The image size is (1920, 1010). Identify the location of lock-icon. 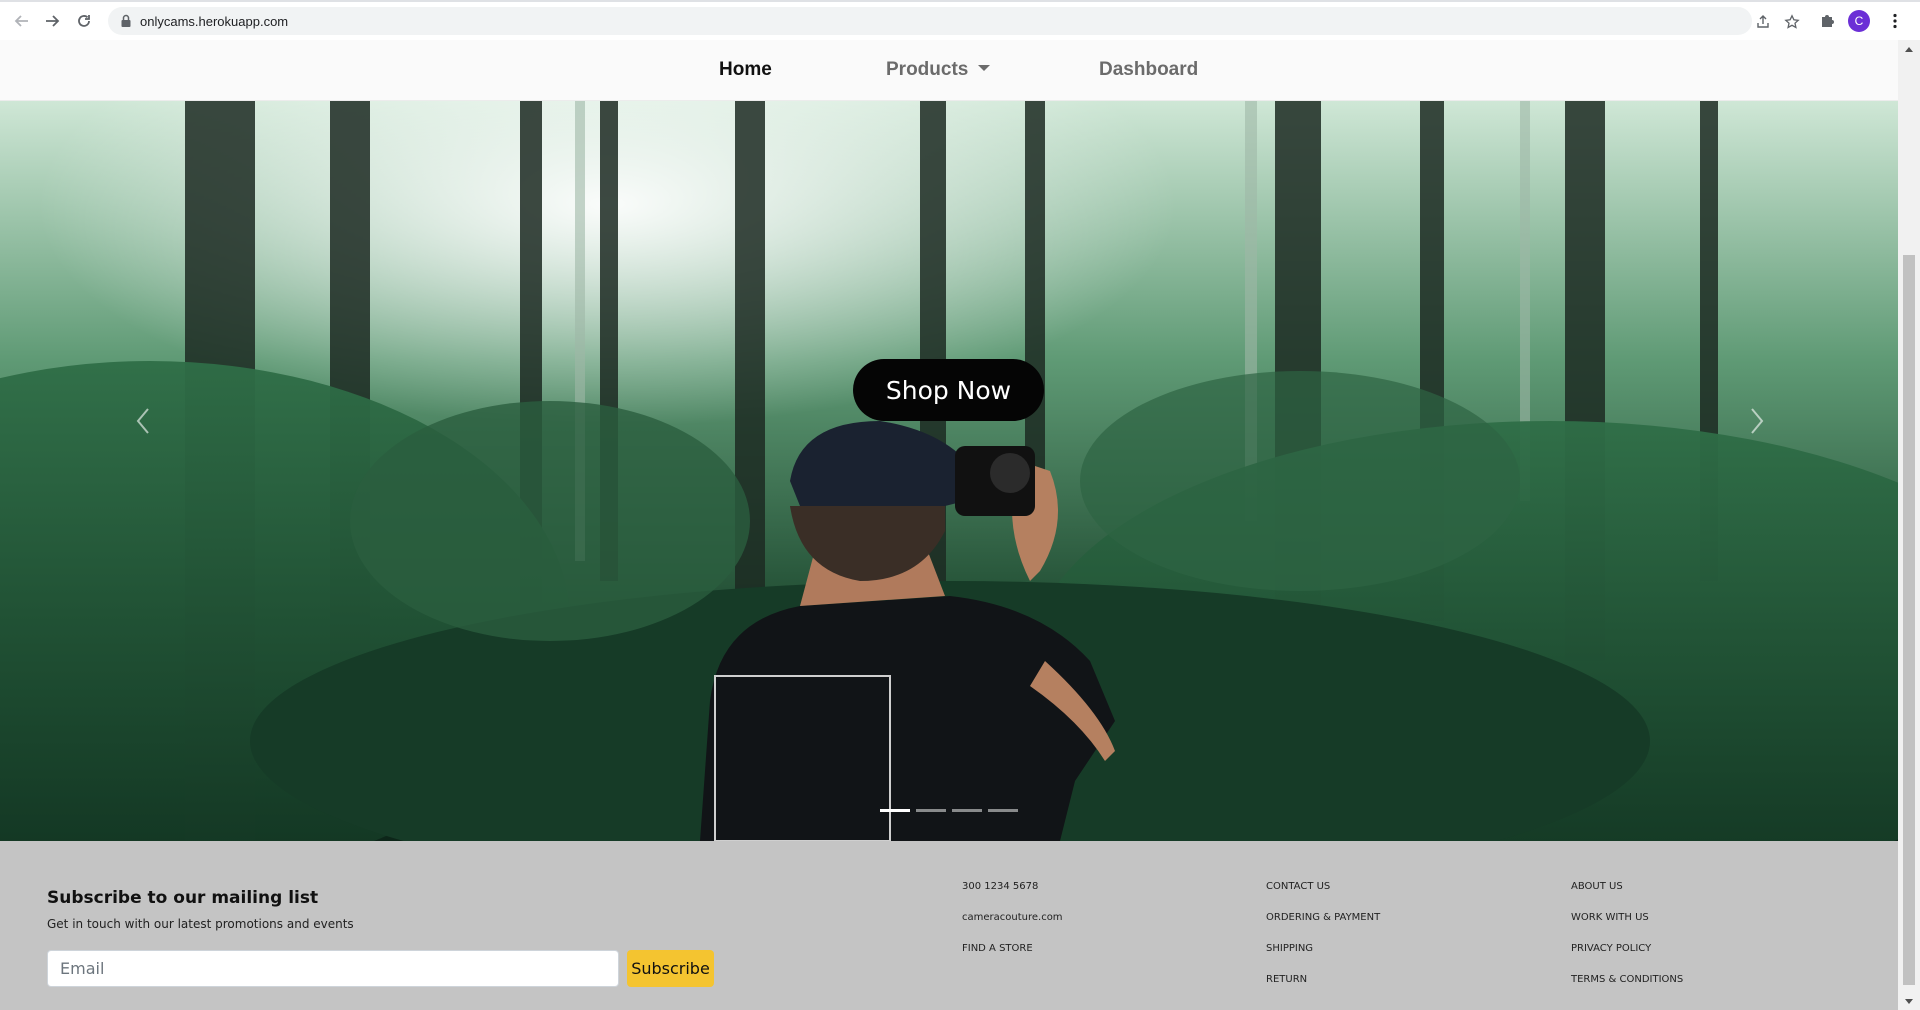
(126, 23).